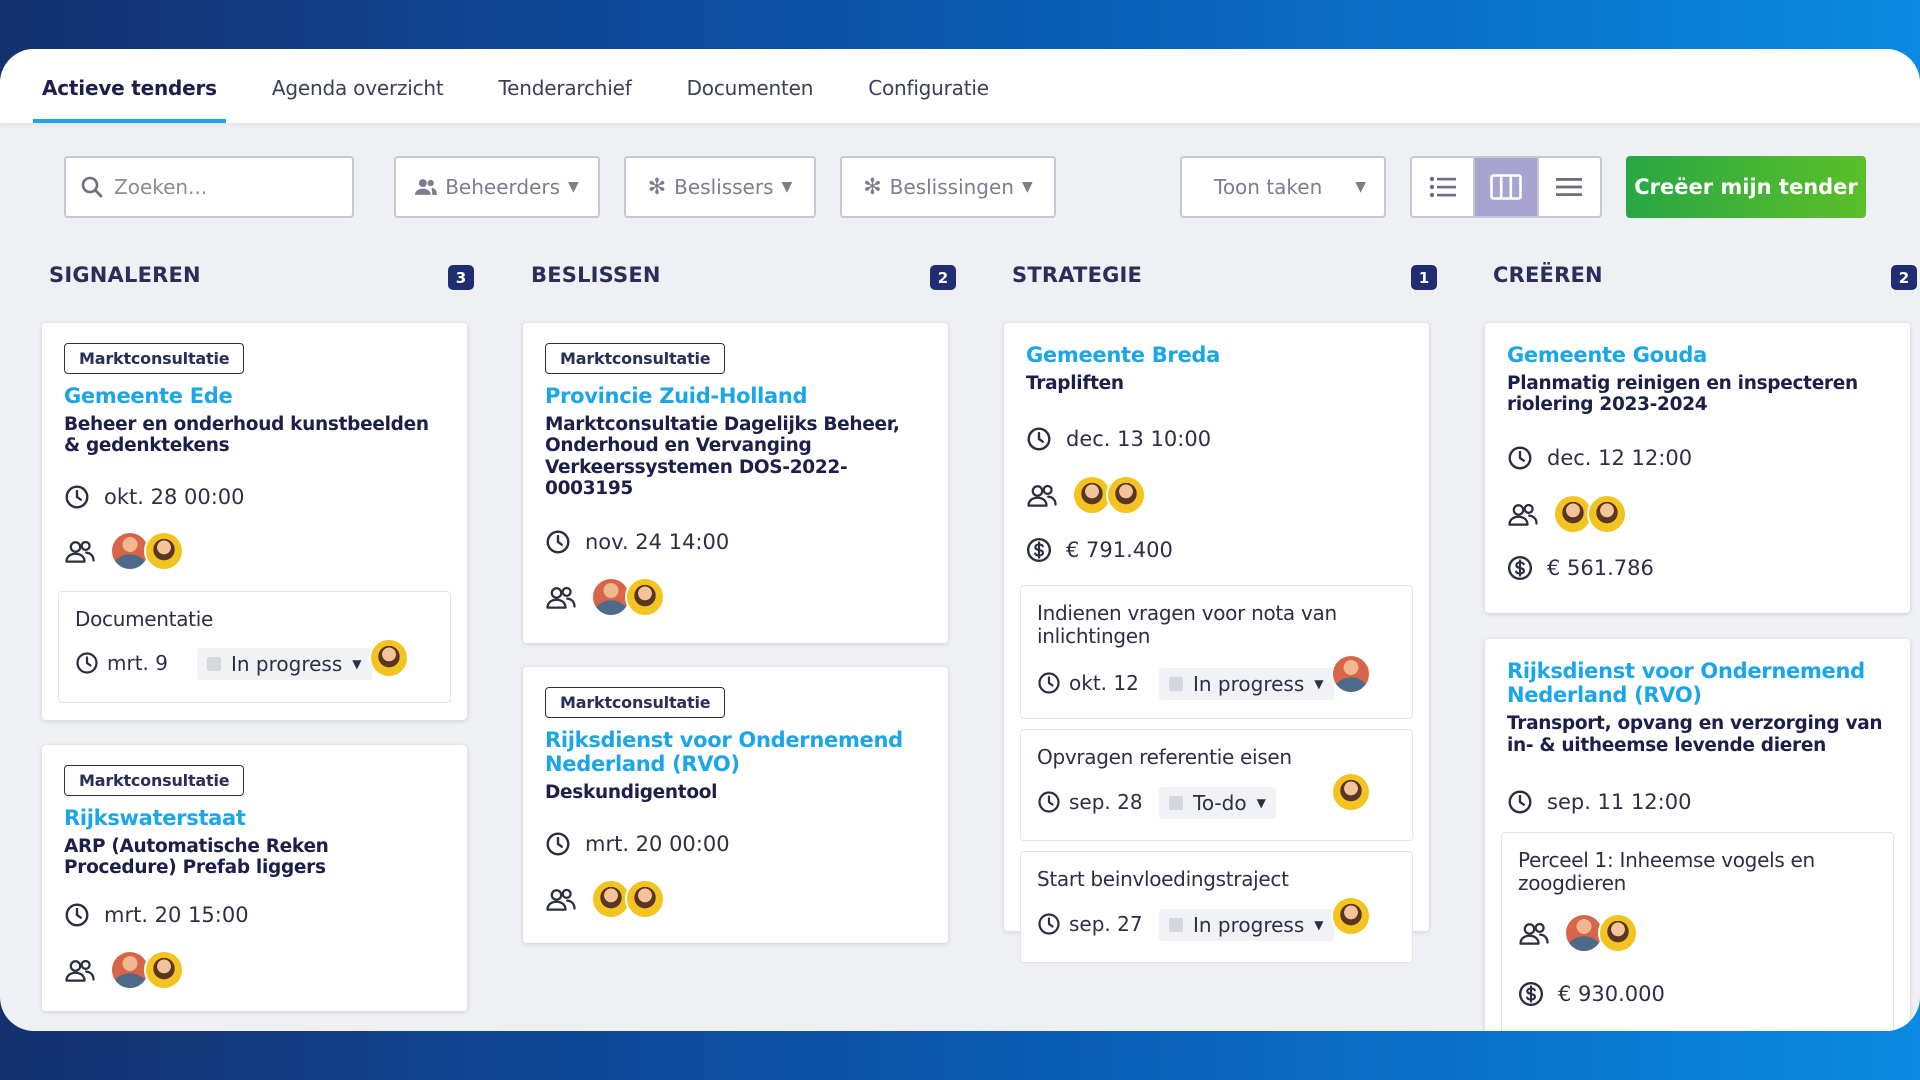  I want to click on task-item: Documentatie mrt. 9 In progress ▼, so click(254, 647).